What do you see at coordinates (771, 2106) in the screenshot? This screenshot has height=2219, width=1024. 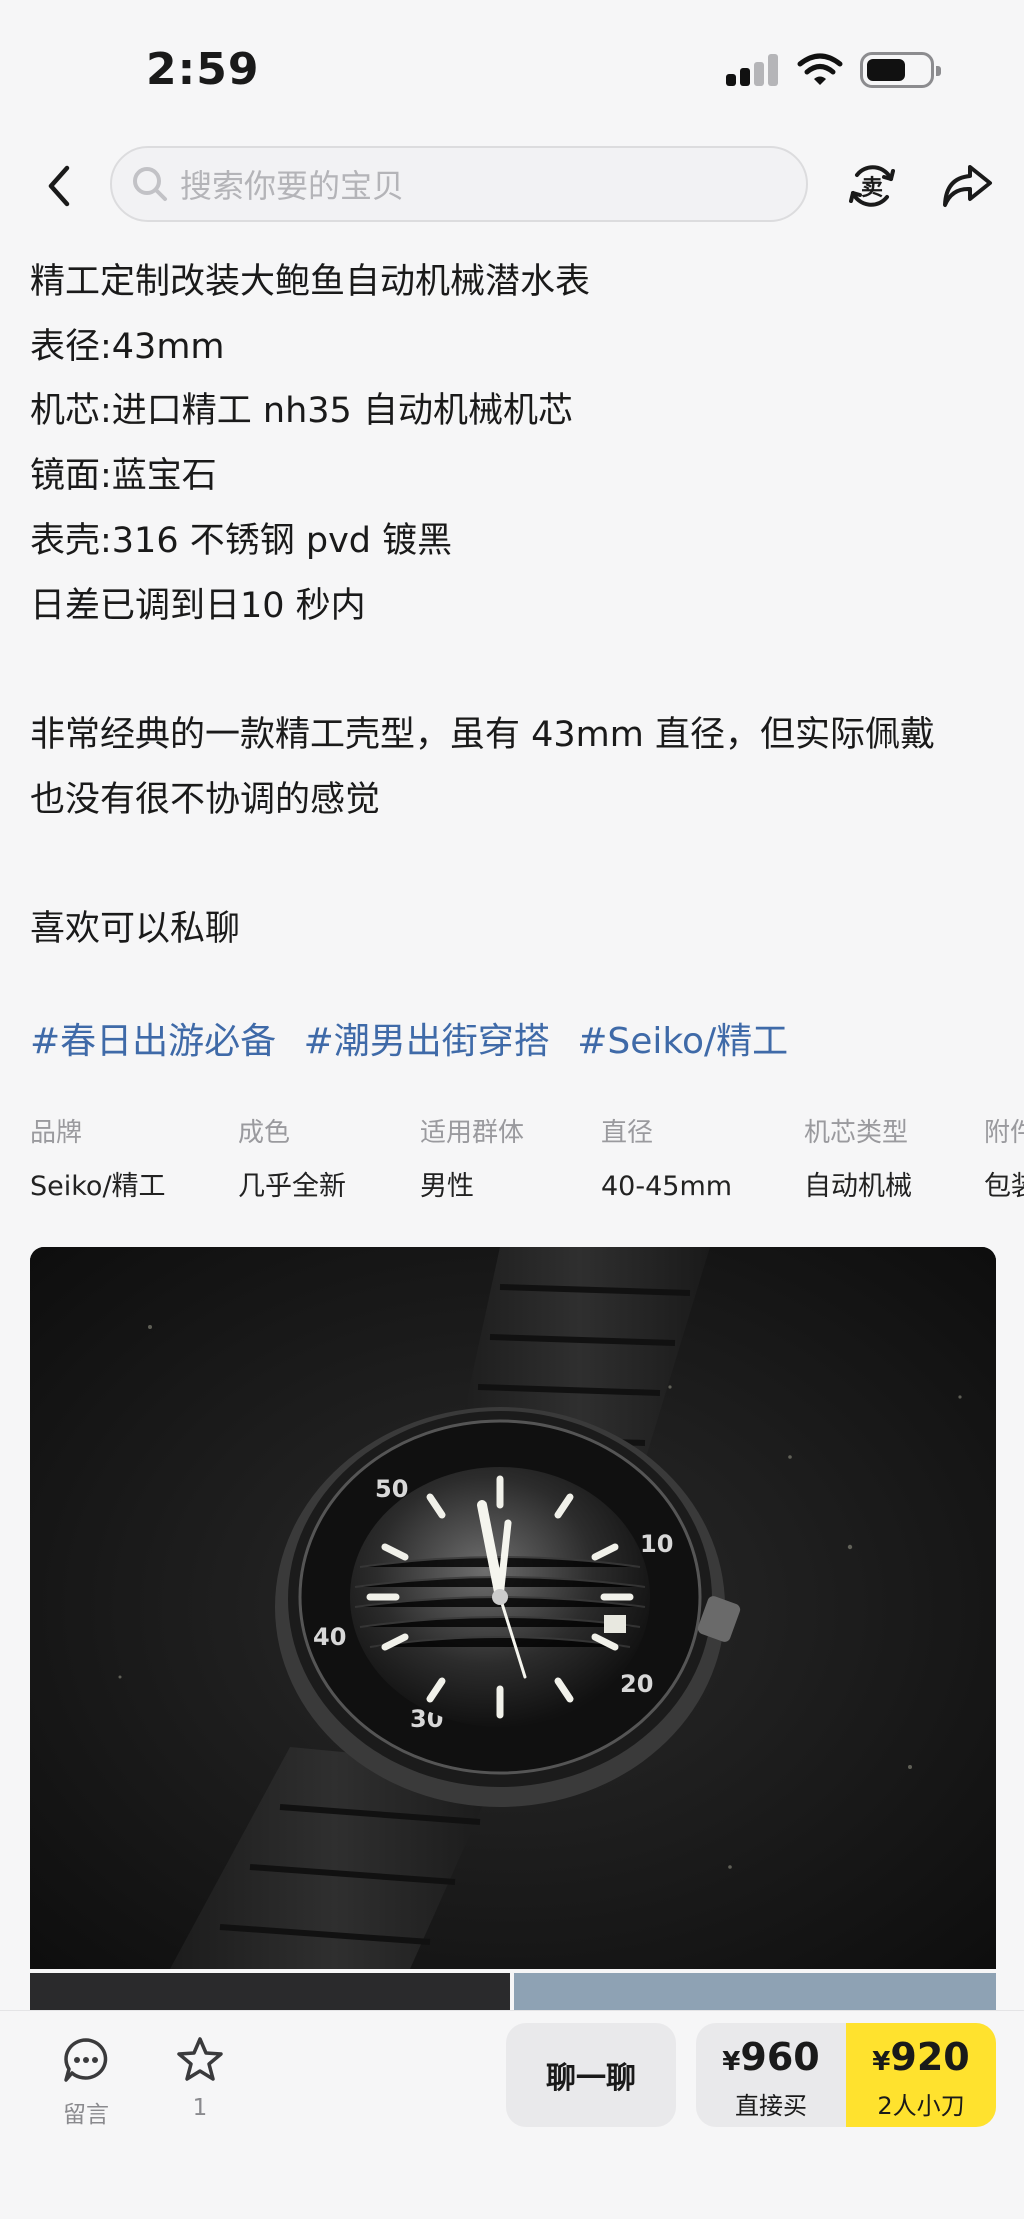 I see `buy-label: 直接买` at bounding box center [771, 2106].